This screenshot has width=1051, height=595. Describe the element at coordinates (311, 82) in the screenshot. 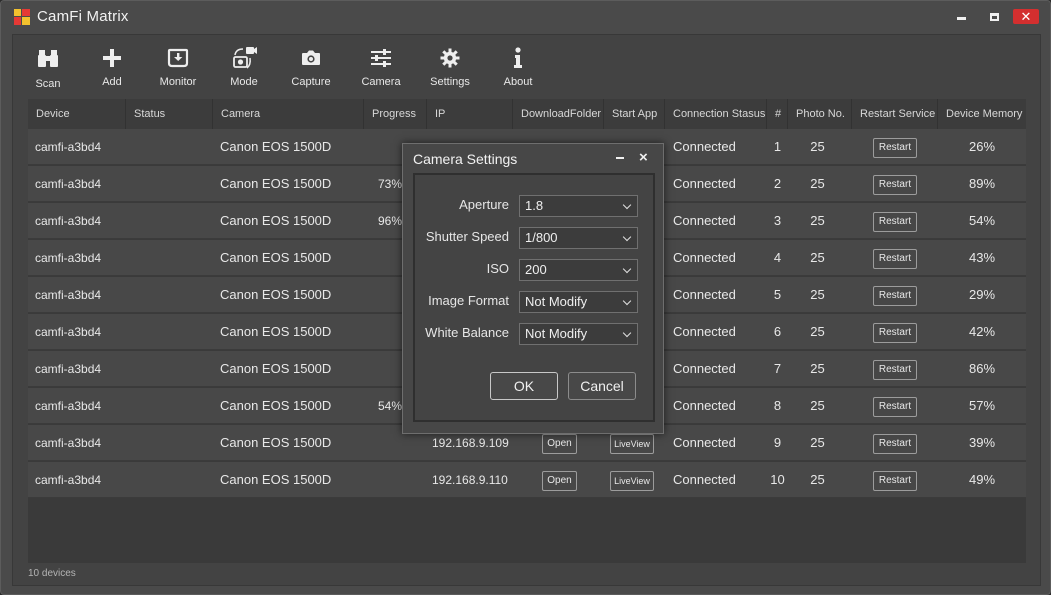

I see `toolbar-label: Capture` at that location.